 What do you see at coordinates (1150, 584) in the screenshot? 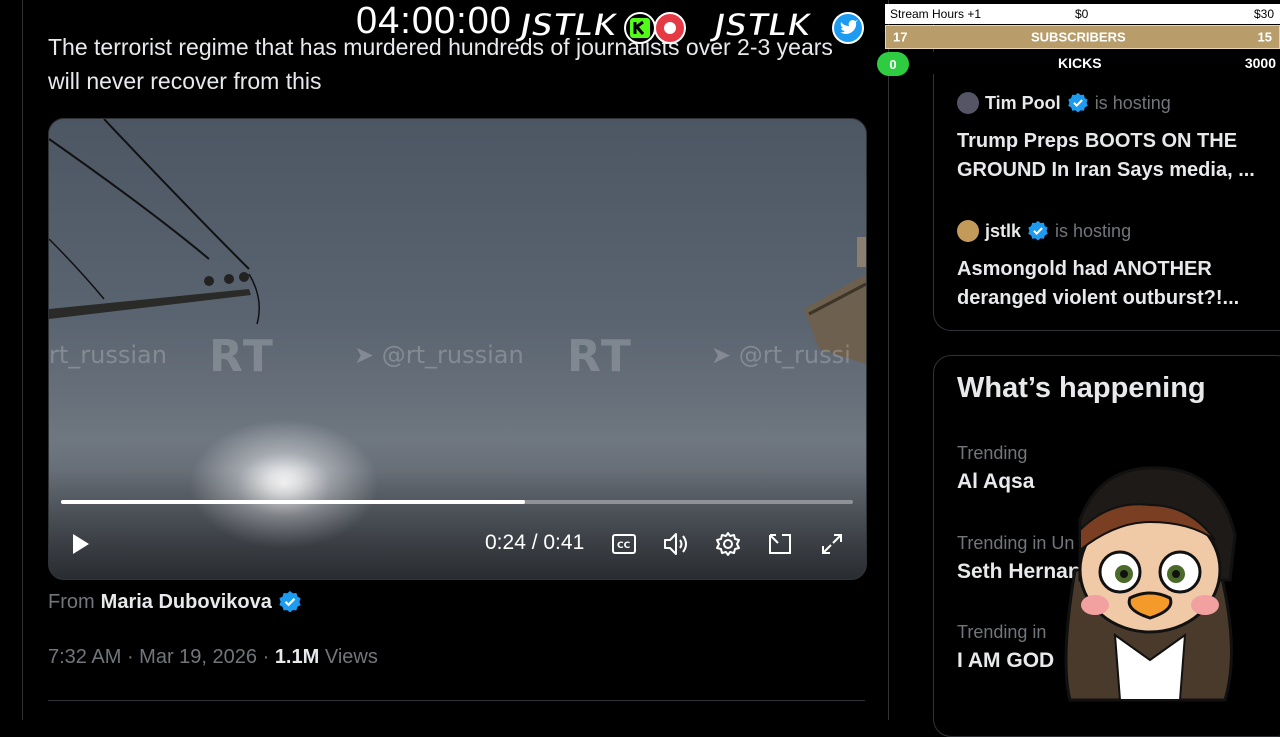
I see `streamer-mascot` at bounding box center [1150, 584].